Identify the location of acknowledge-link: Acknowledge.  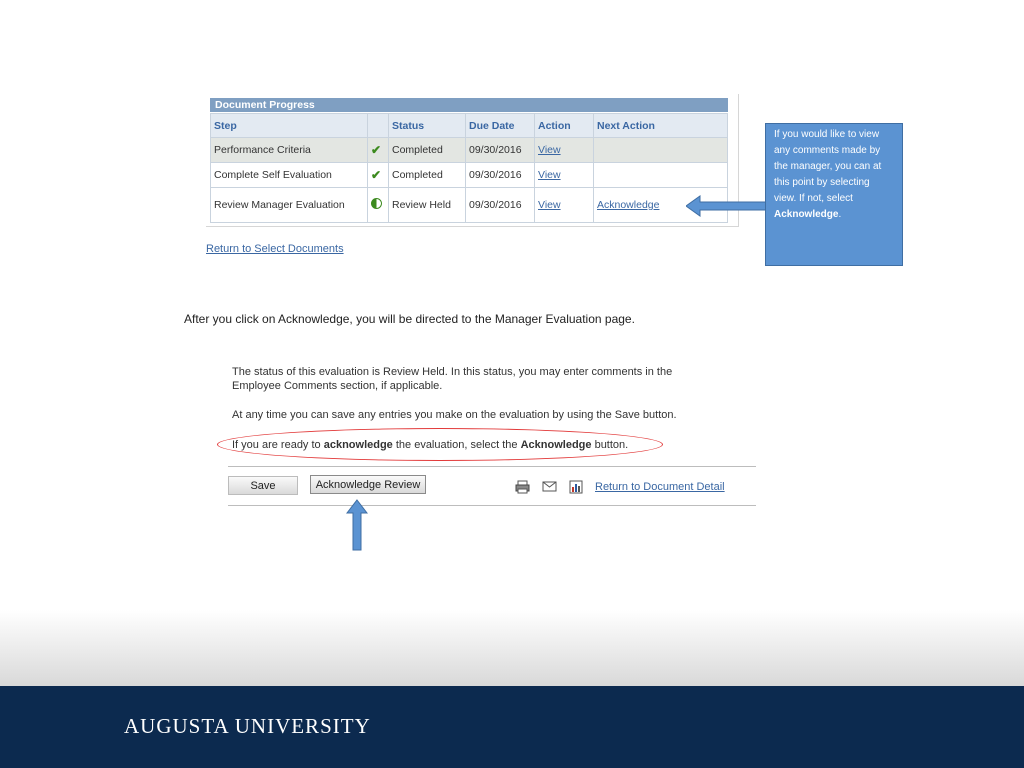
(628, 205).